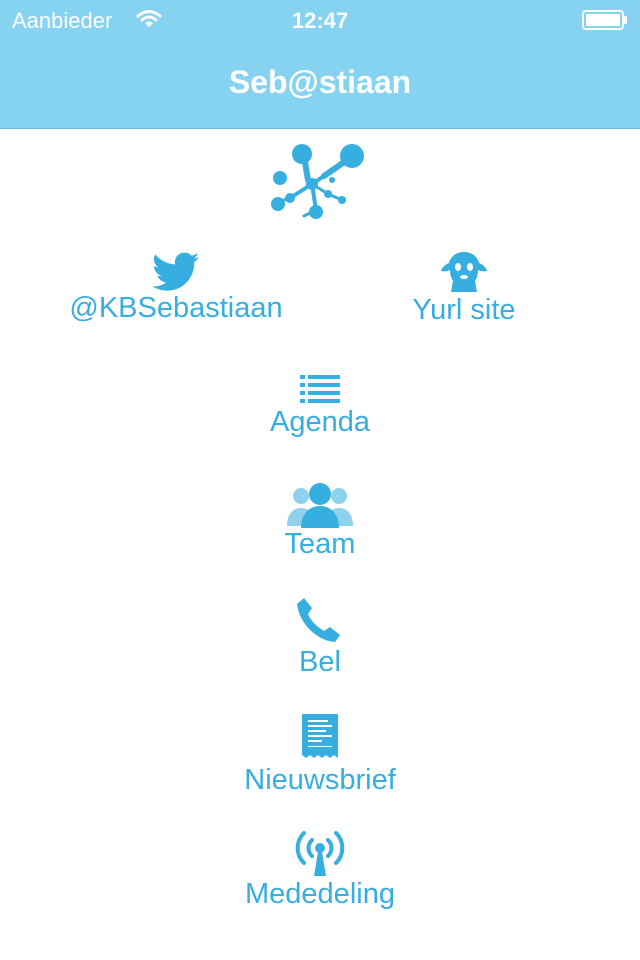  I want to click on phone-icon, so click(318, 620).